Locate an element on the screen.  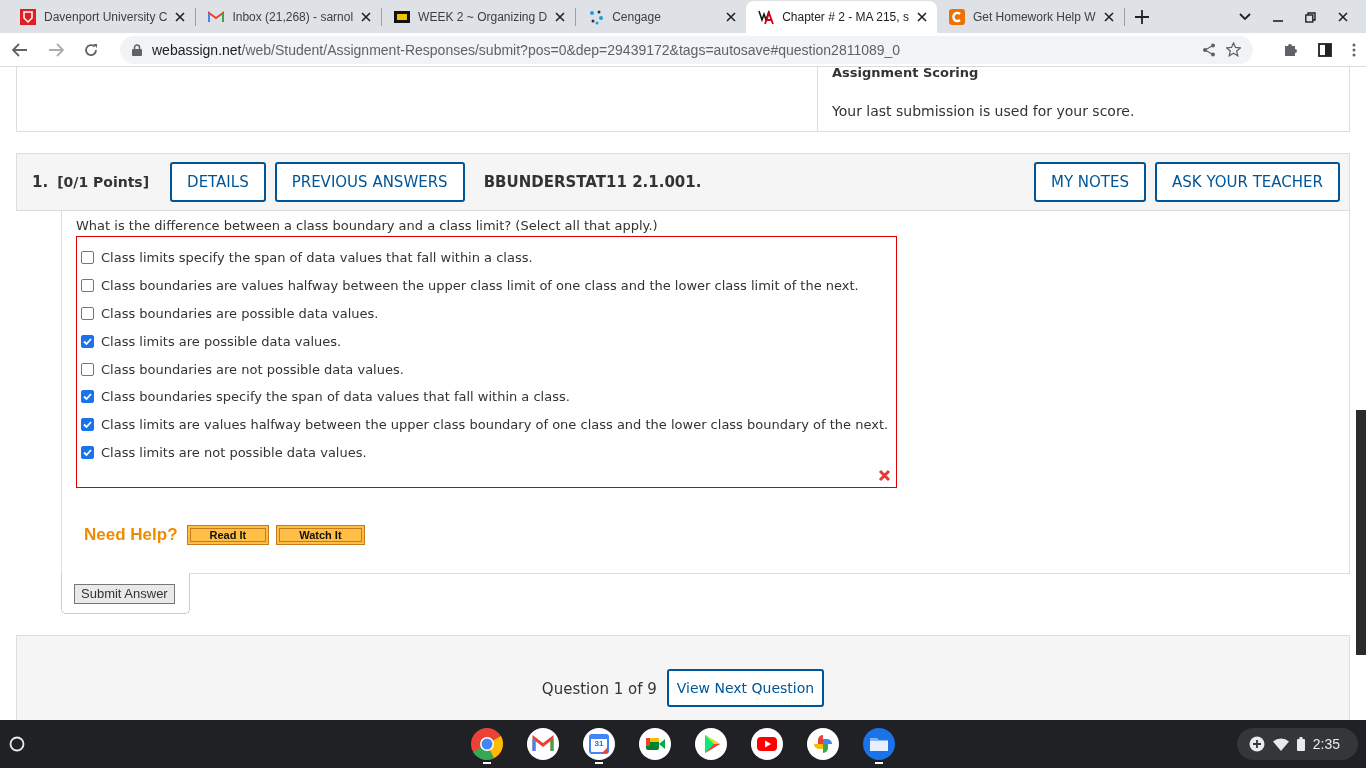
option-label: Class boundaries specify the span of data values that fall within a class. is located at coordinates (335, 397).